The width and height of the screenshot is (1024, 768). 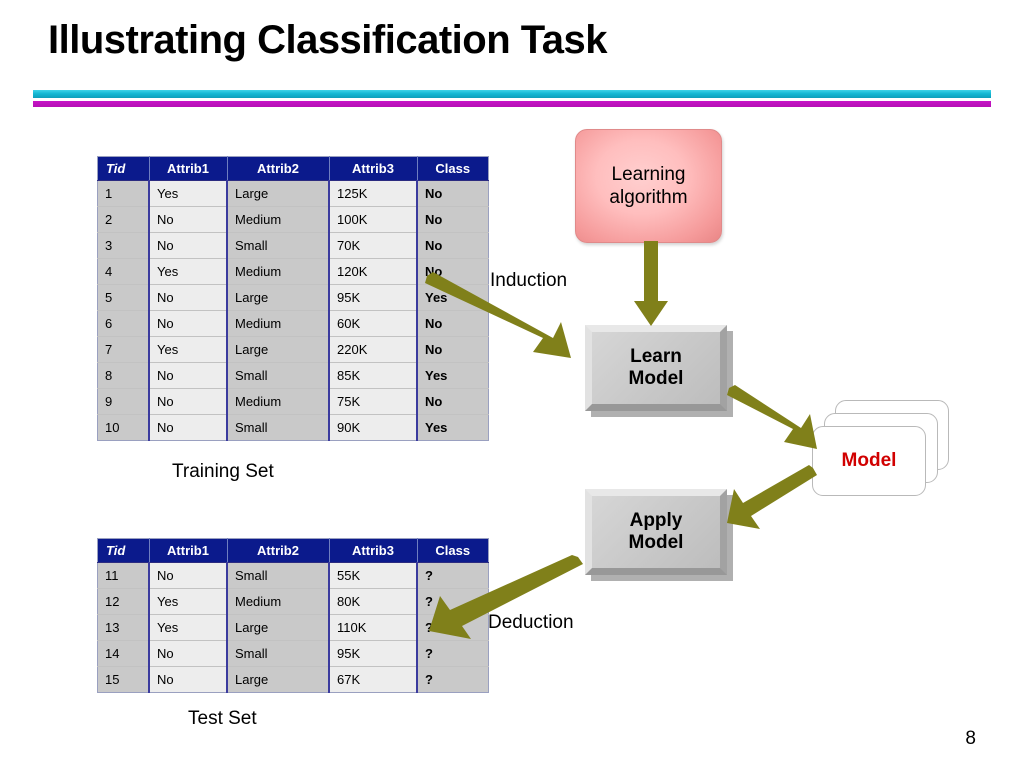 I want to click on cell-attrib3: 75K, so click(x=373, y=401).